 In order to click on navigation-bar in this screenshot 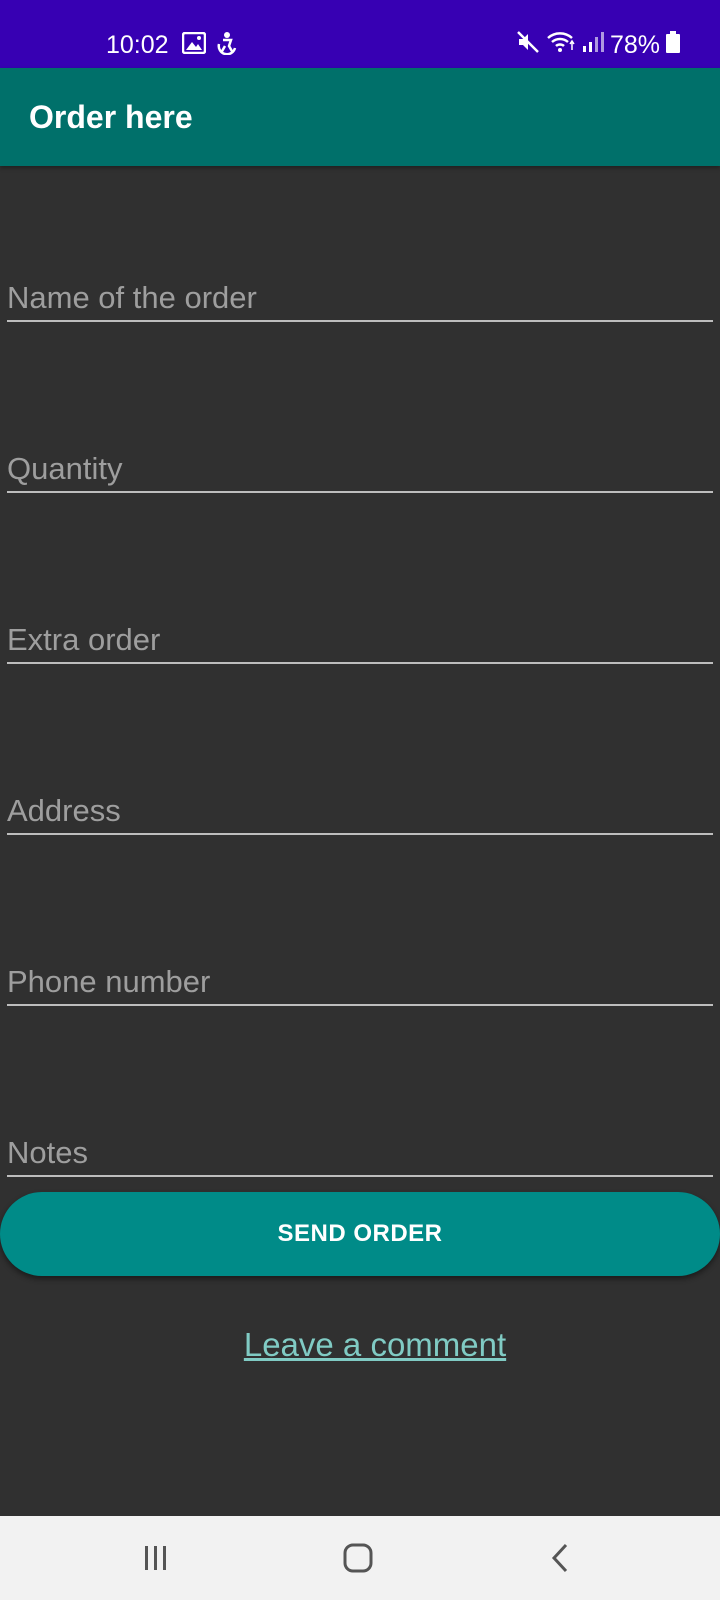, I will do `click(360, 1558)`.